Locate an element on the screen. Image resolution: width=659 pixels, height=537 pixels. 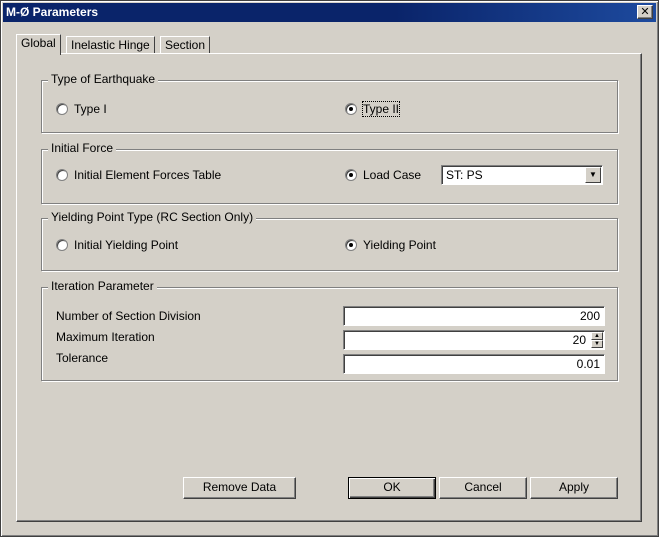
earthquake-legend: Type of Earthquake is located at coordinates (103, 79).